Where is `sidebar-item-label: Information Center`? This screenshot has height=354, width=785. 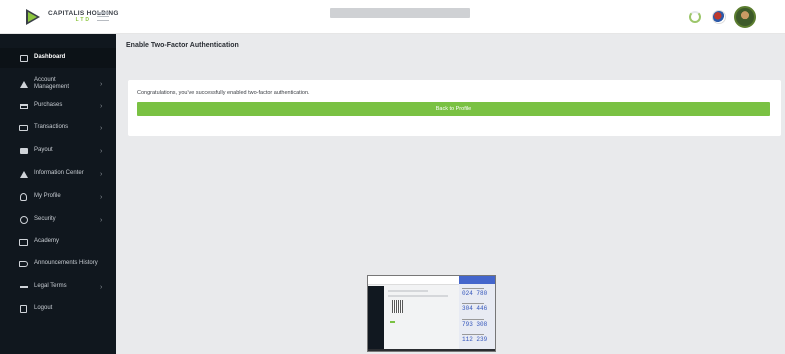 sidebar-item-label: Information Center is located at coordinates (59, 173).